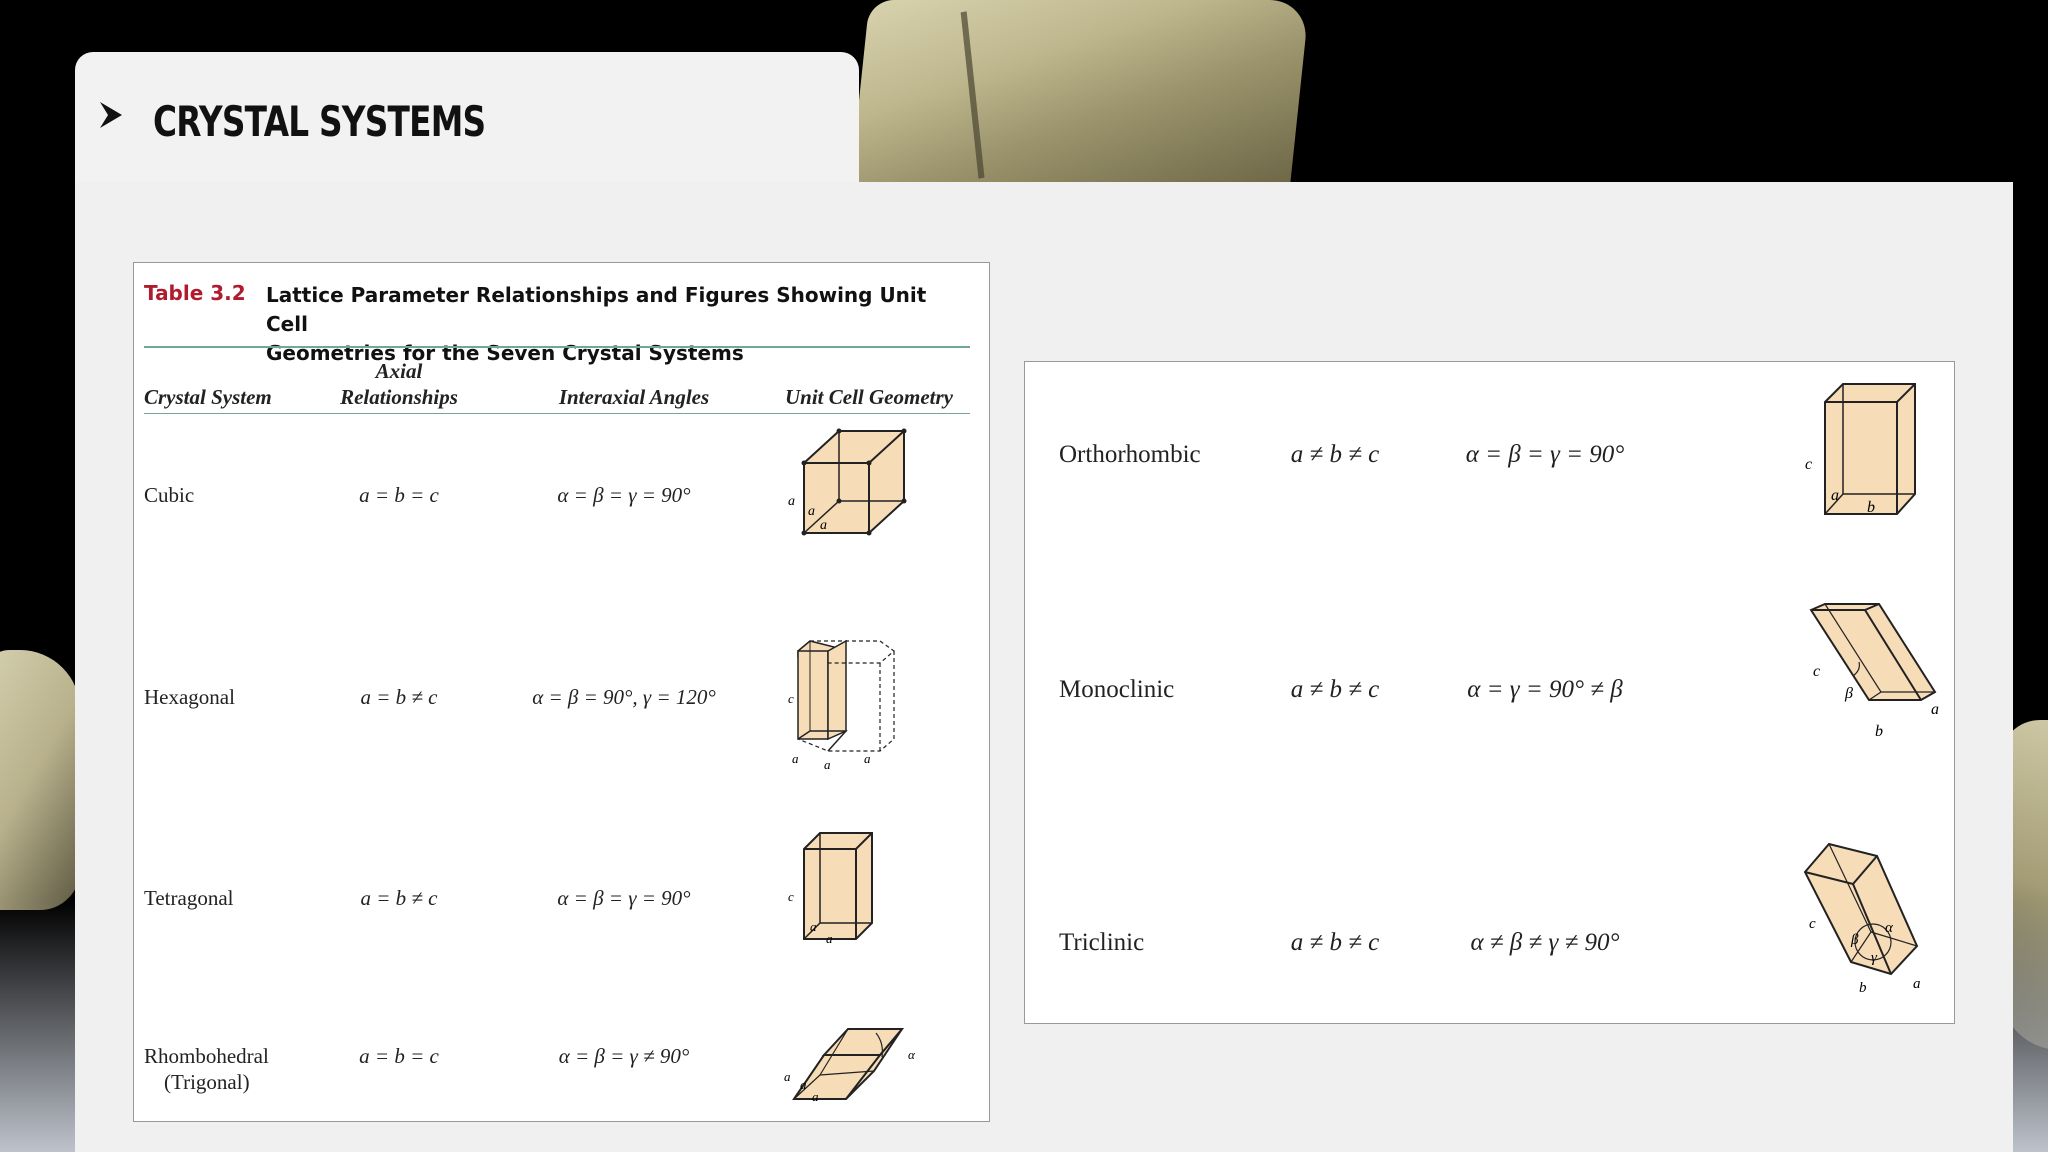  I want to click on header-rule, so click(557, 413).